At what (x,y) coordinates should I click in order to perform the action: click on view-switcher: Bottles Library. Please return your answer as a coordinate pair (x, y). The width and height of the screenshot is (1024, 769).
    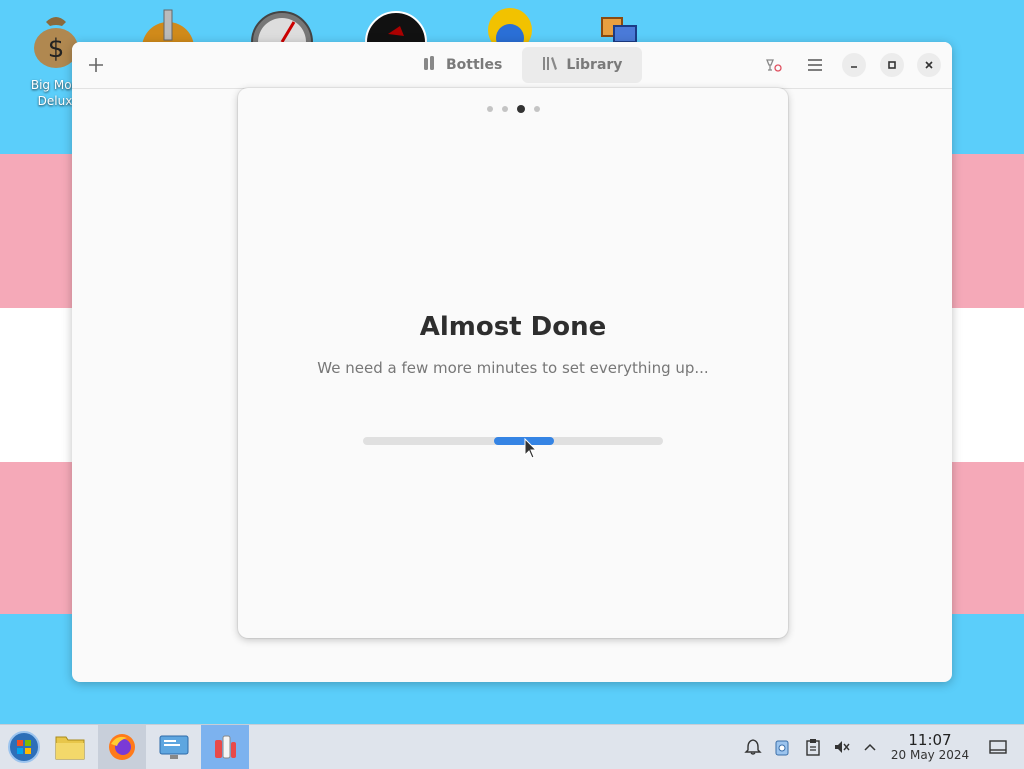
    Looking at the image, I should click on (522, 65).